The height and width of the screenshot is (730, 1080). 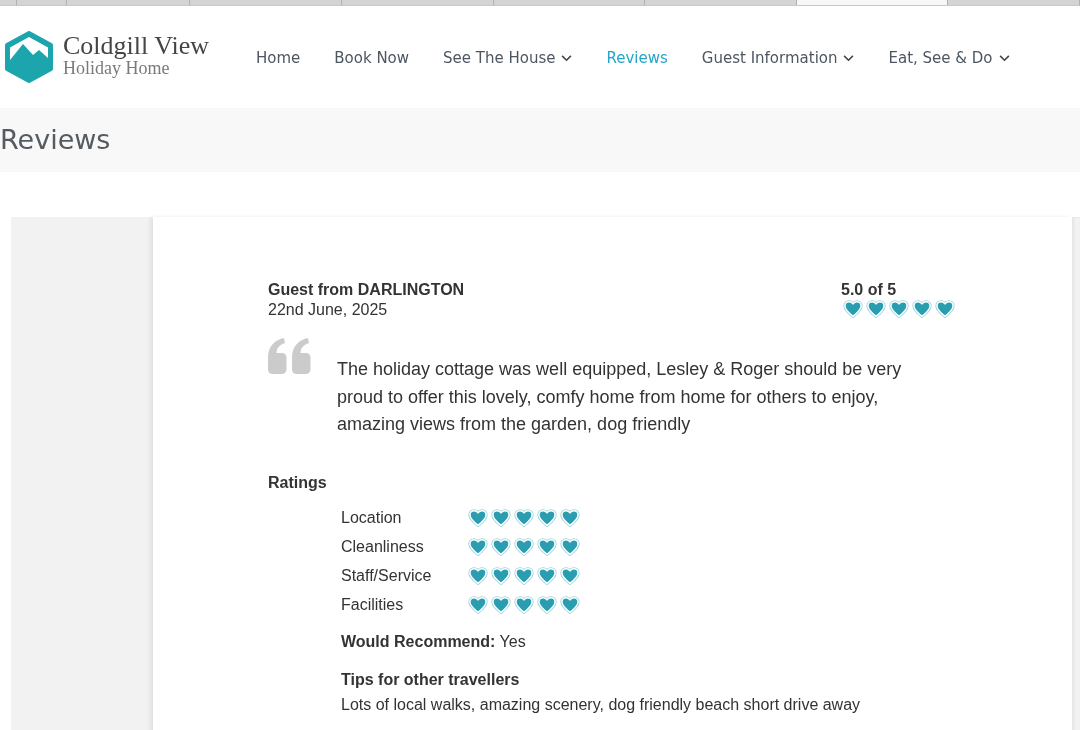 What do you see at coordinates (949, 58) in the screenshot?
I see `nav-link: Eat, See & Do` at bounding box center [949, 58].